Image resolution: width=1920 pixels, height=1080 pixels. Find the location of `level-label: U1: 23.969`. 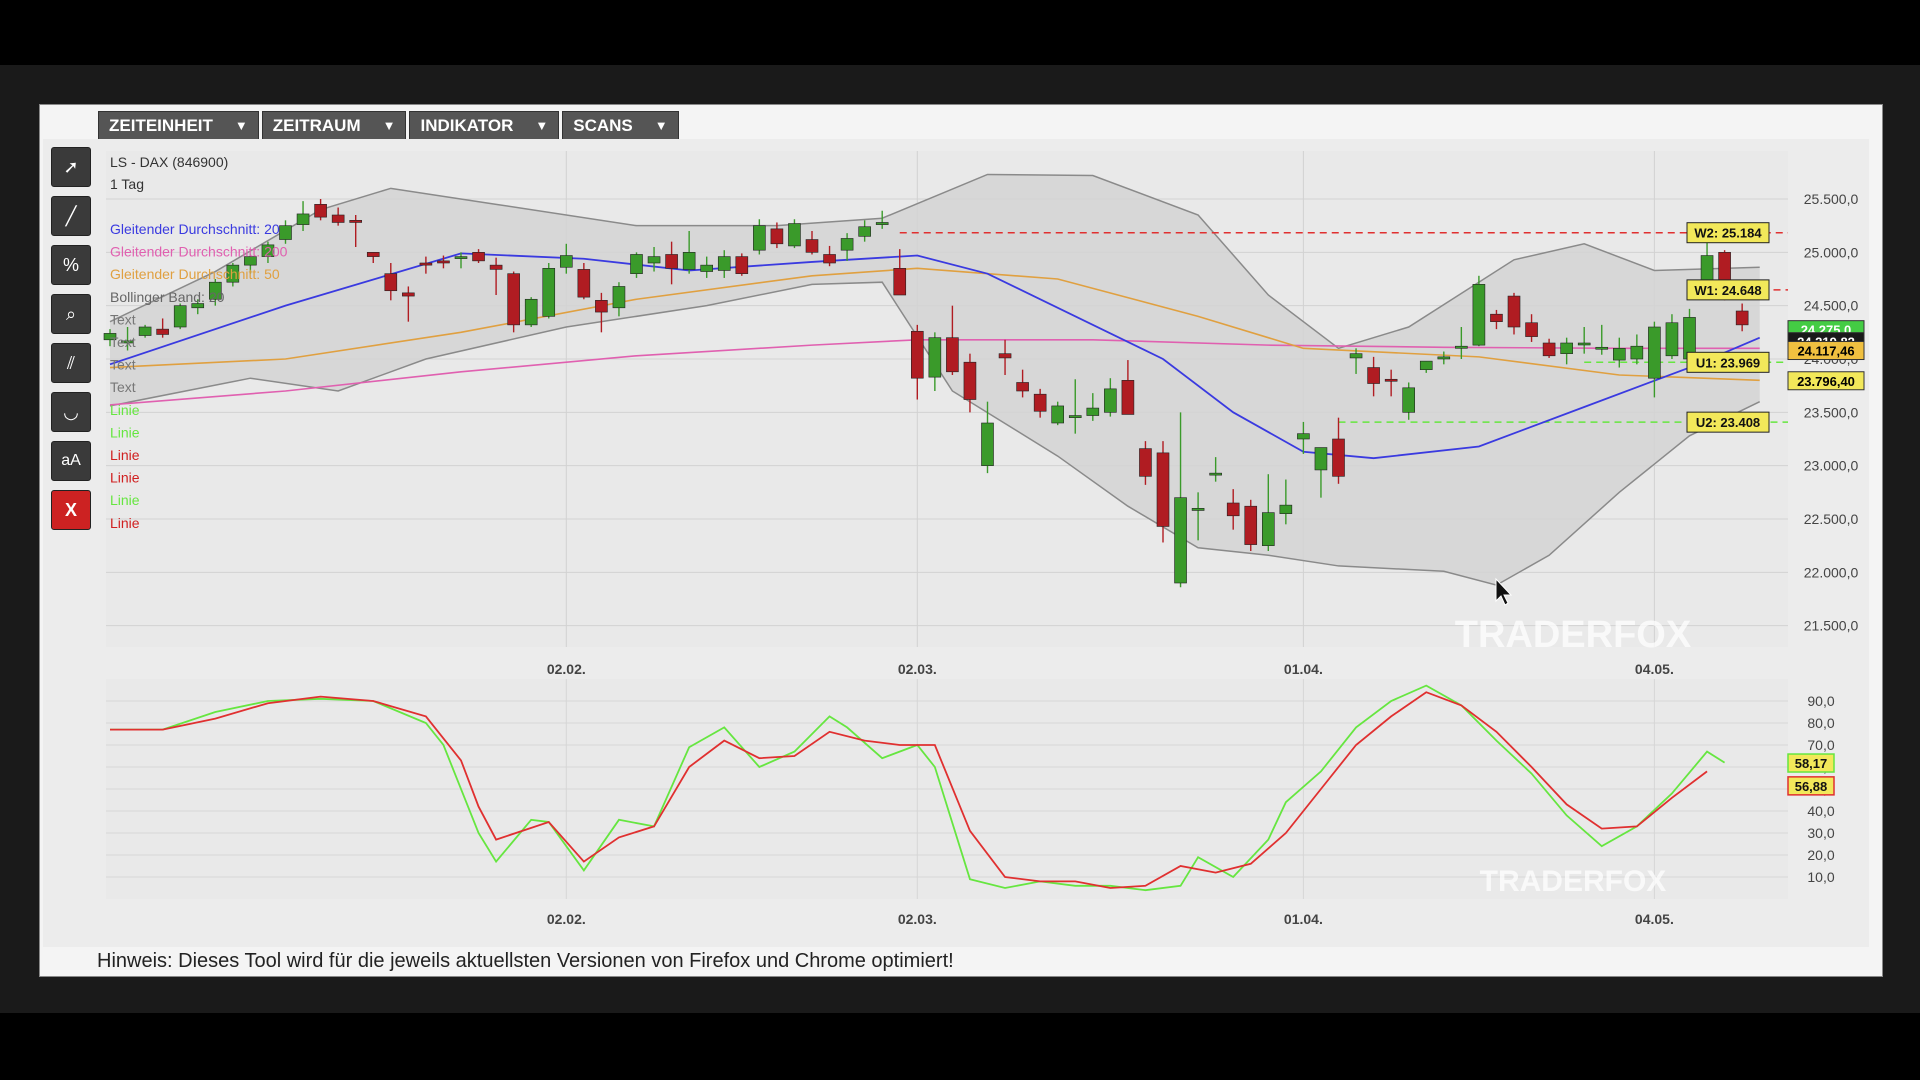

level-label: U1: 23.969 is located at coordinates (1728, 362).